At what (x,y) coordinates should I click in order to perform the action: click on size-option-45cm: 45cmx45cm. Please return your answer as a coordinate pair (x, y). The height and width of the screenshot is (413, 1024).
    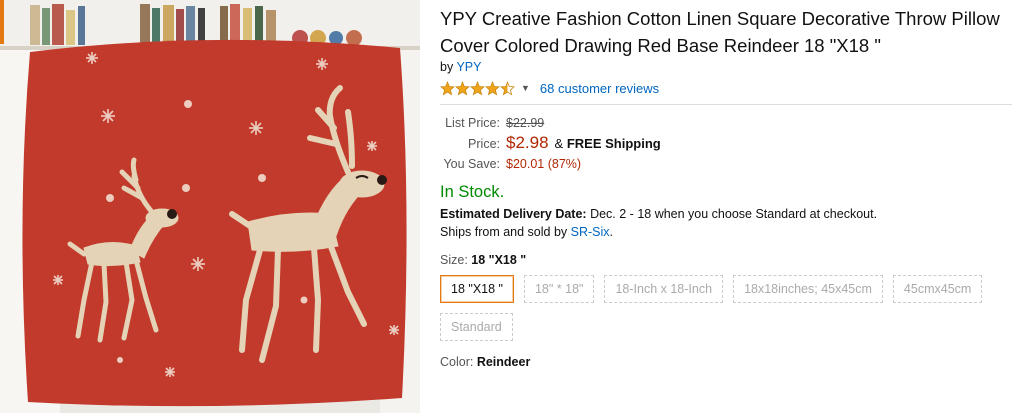
    Looking at the image, I should click on (937, 289).